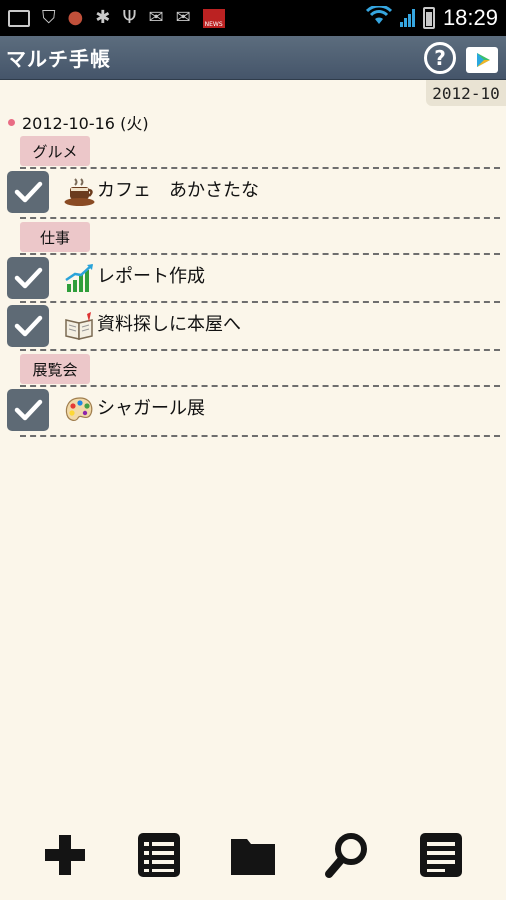  I want to click on play-store-button, so click(482, 59).